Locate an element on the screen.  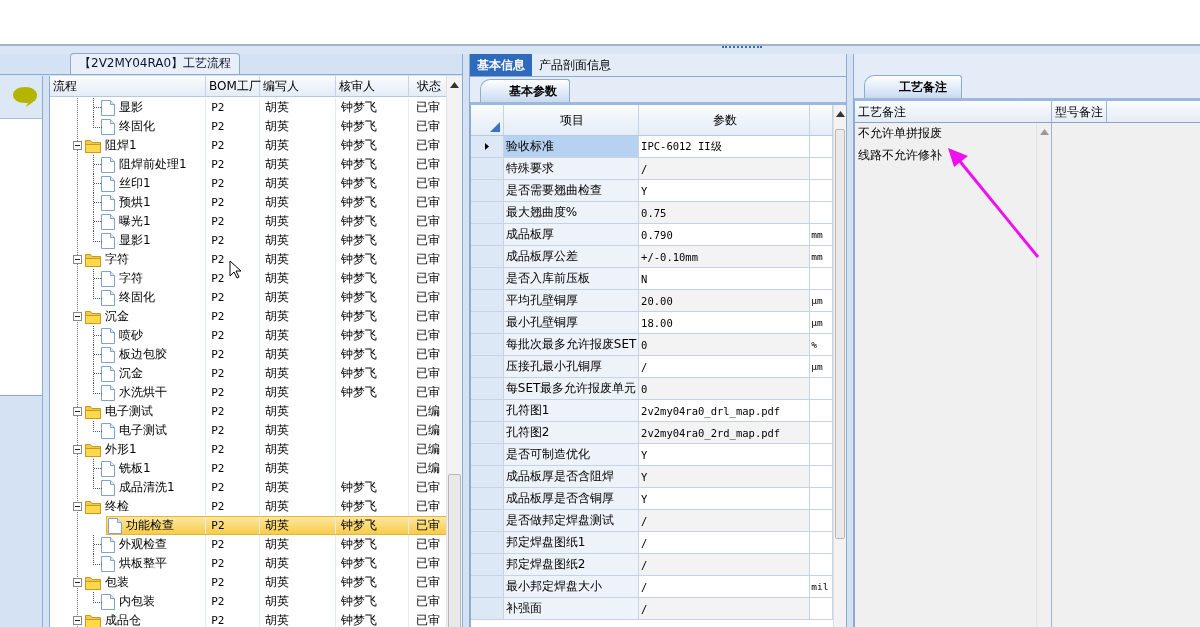
table-cell: 20.00 is located at coordinates (725, 300).